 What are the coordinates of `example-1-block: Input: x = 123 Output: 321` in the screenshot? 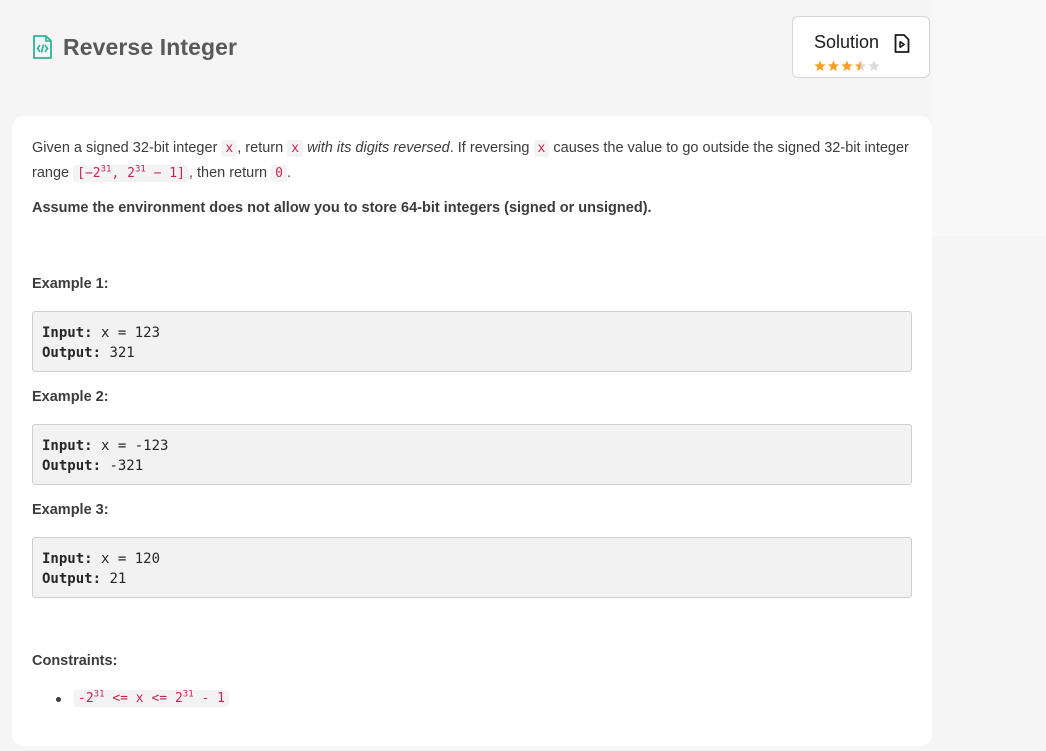 It's located at (472, 341).